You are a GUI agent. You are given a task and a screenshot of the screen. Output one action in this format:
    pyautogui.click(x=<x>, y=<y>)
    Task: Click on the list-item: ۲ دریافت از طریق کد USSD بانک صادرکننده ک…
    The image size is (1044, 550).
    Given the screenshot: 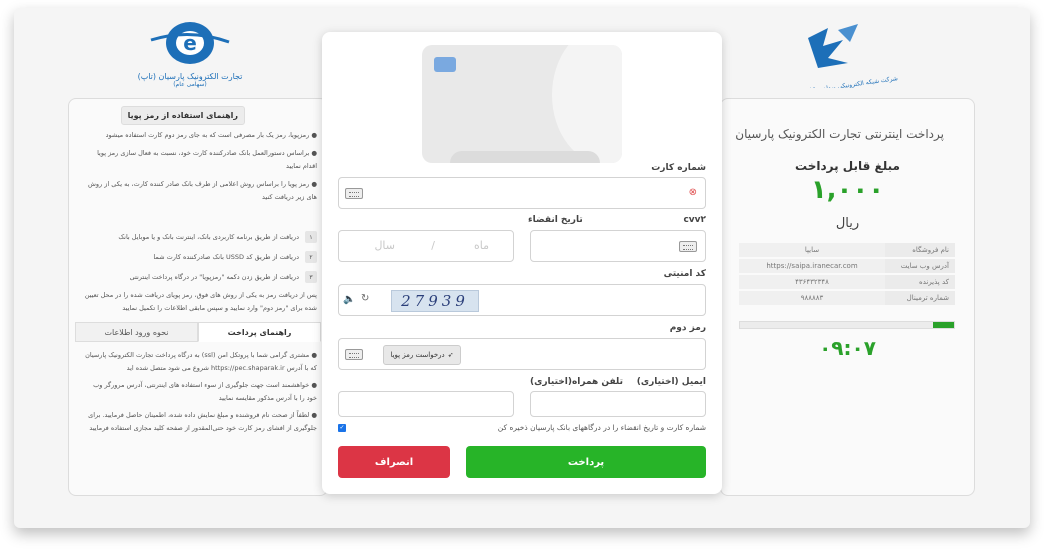 What is the action you would take?
    pyautogui.click(x=199, y=257)
    